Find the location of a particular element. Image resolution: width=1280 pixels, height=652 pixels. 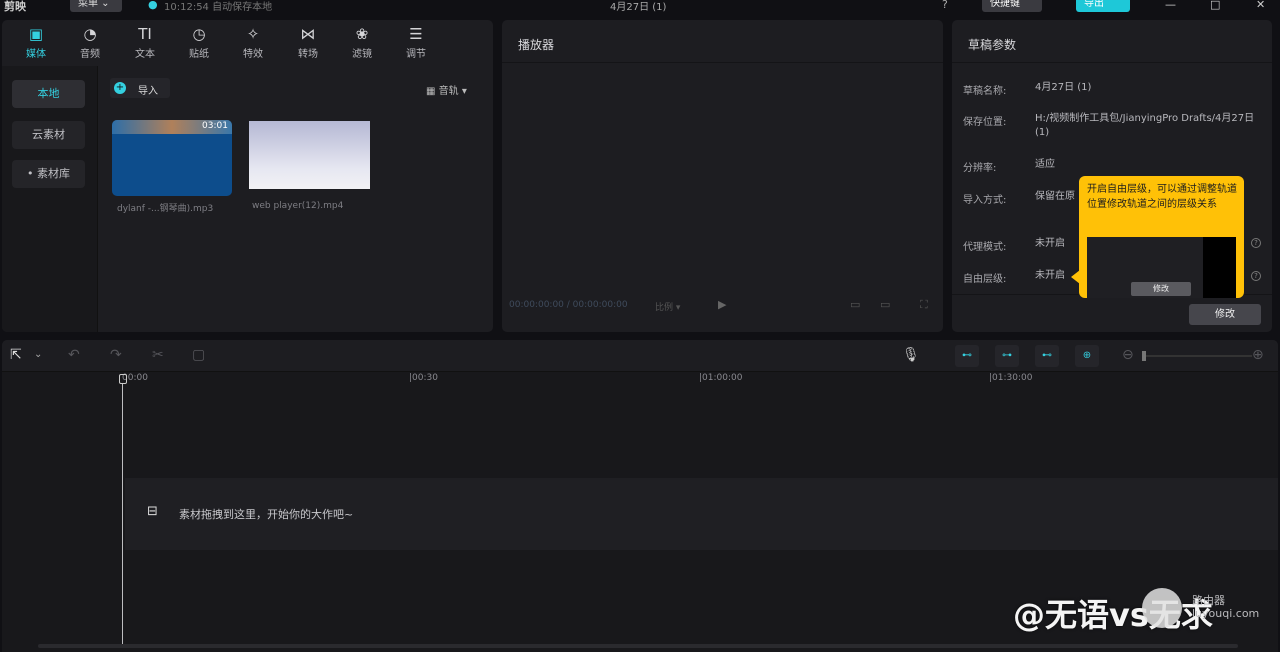

save-location-value: H:/视频制作工具包/JianyingPro Drafts/4月27日 (1) is located at coordinates (1145, 125).